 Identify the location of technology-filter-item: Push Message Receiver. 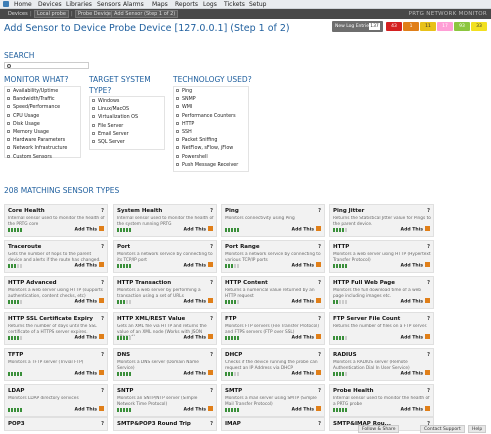
(207, 165).